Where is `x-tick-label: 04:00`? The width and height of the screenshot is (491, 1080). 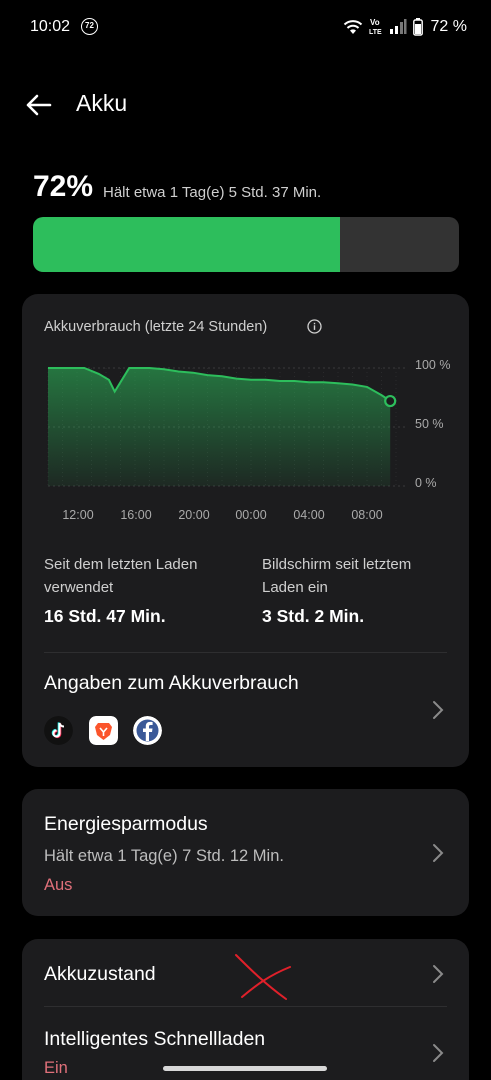
x-tick-label: 04:00 is located at coordinates (308, 515).